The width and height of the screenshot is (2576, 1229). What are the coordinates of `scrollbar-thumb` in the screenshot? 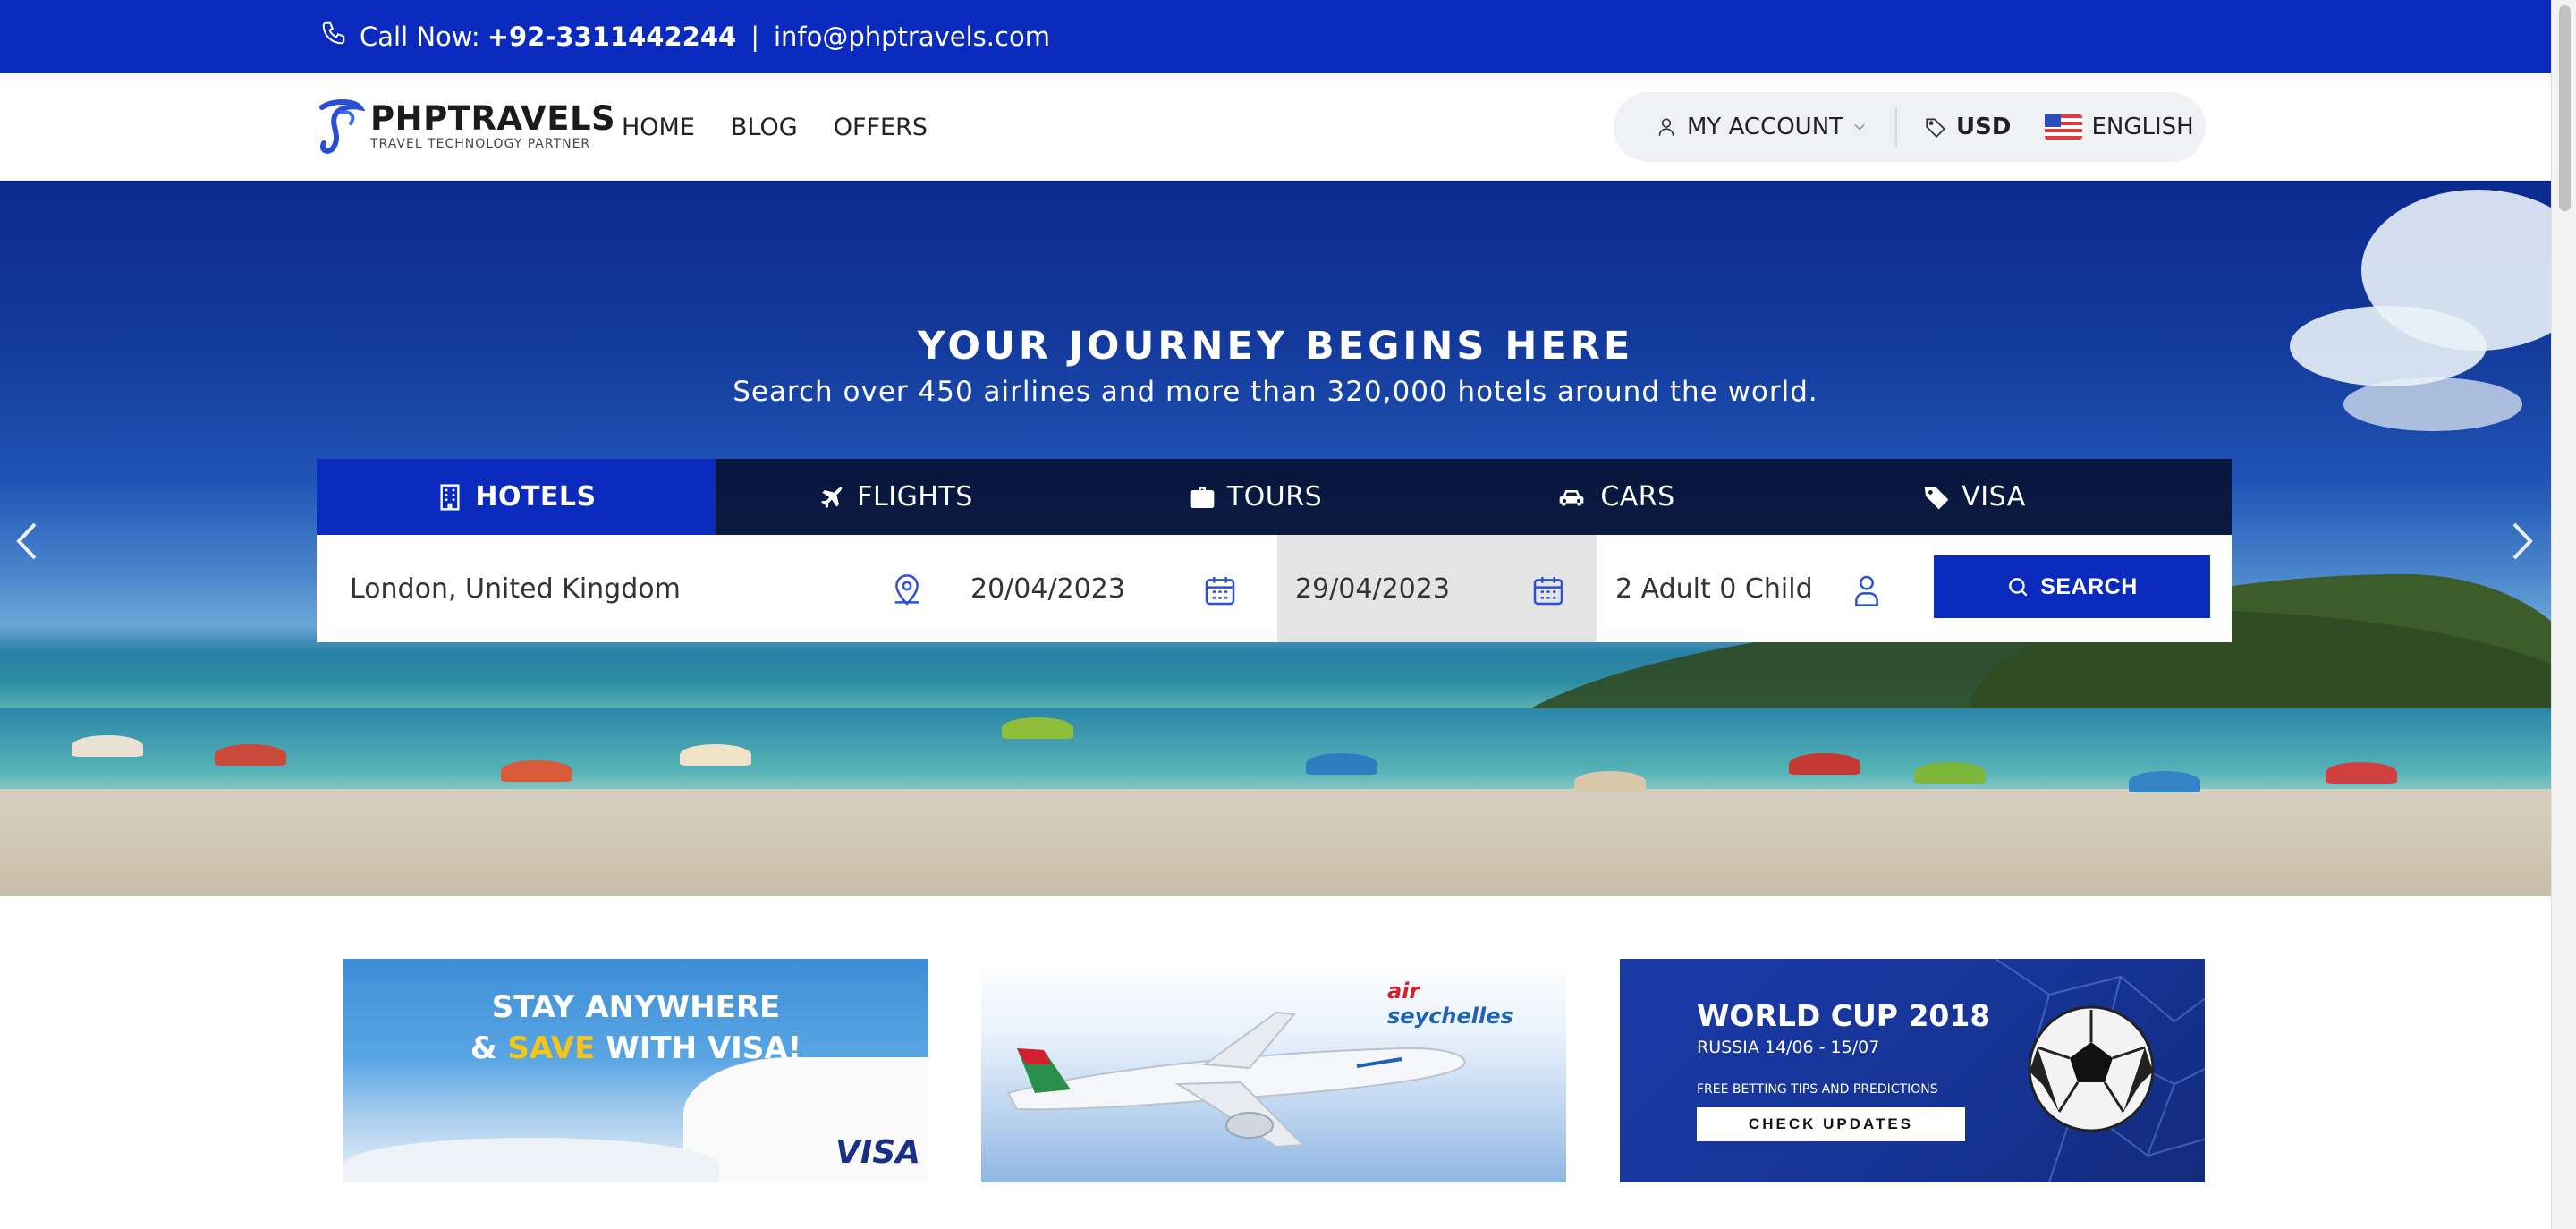 It's located at (2565, 108).